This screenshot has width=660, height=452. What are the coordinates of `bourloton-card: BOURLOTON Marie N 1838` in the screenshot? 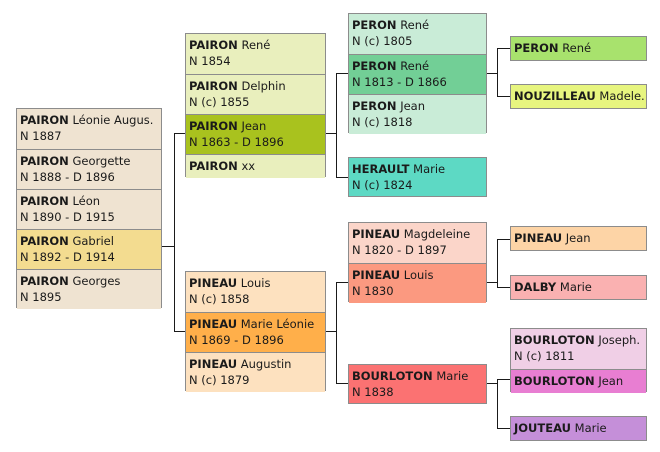 It's located at (417, 384).